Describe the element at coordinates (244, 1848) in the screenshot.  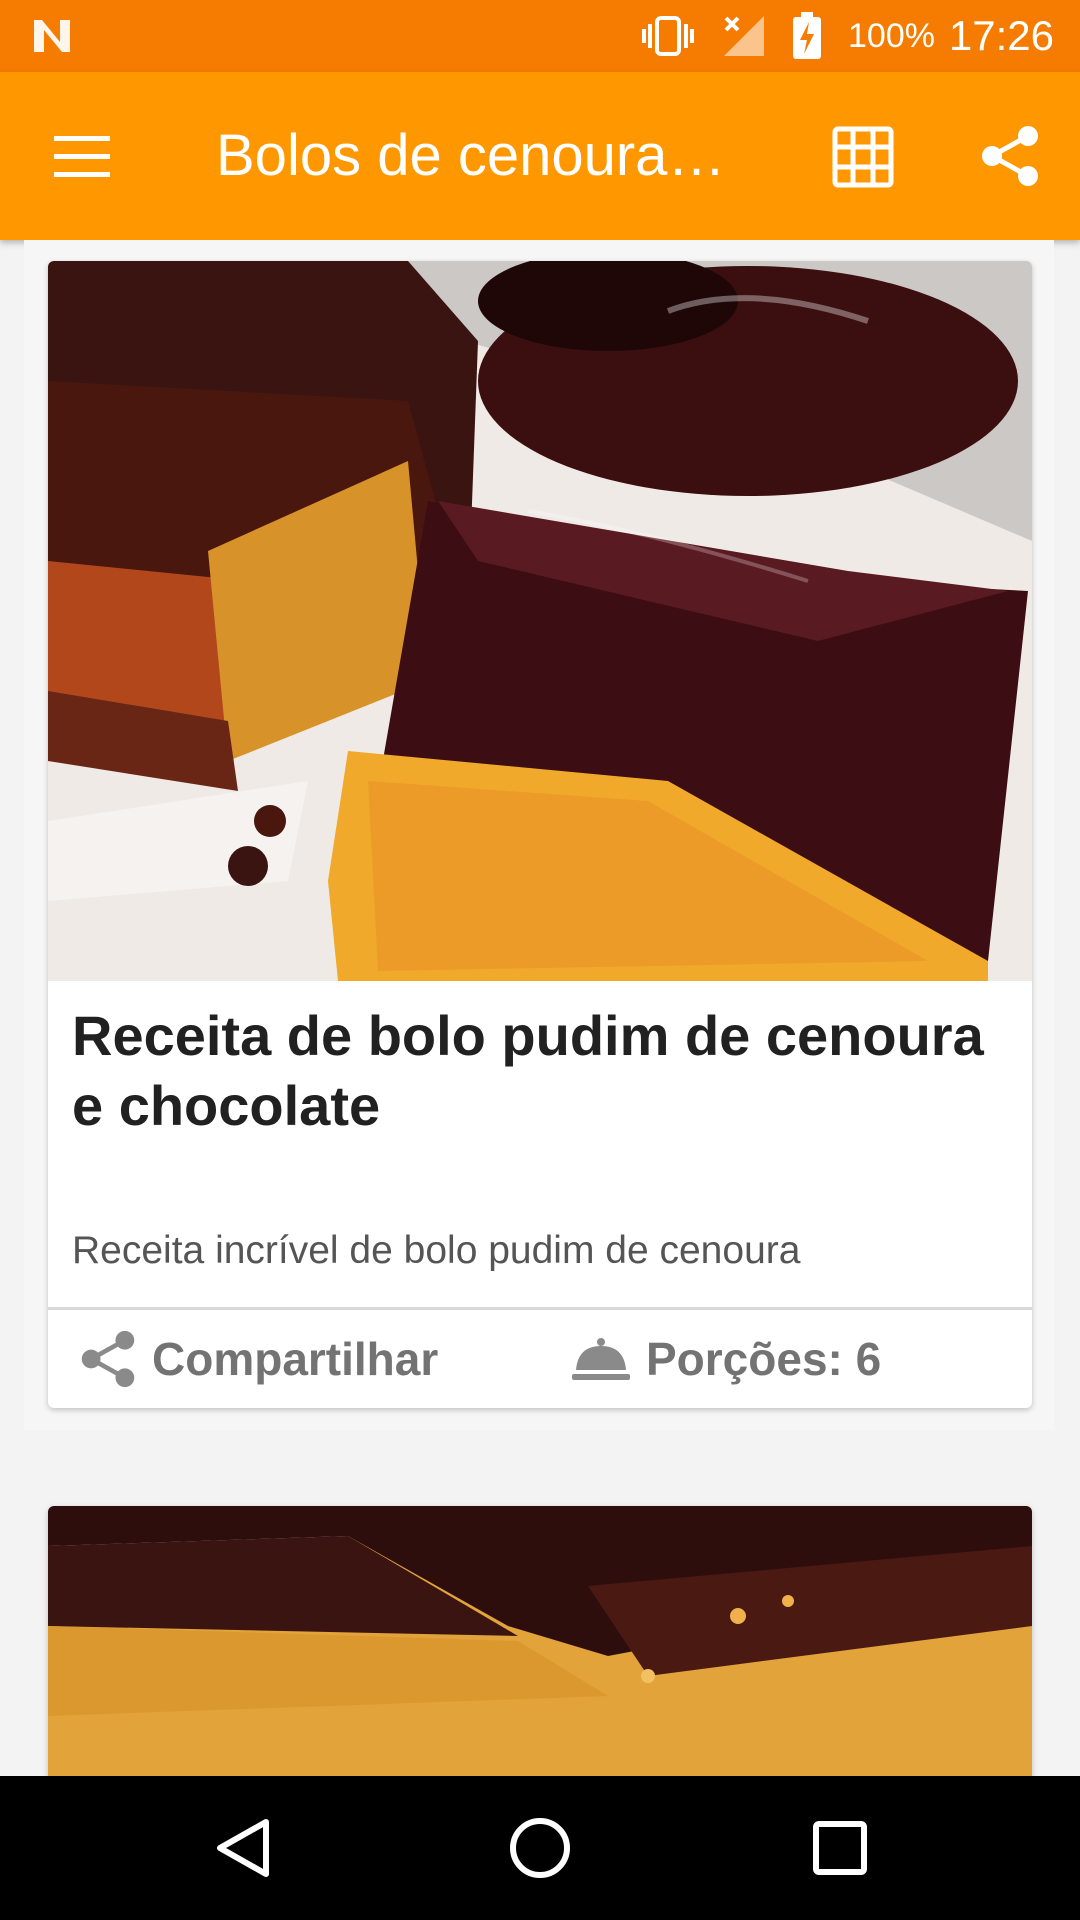
I see `back-icon` at that location.